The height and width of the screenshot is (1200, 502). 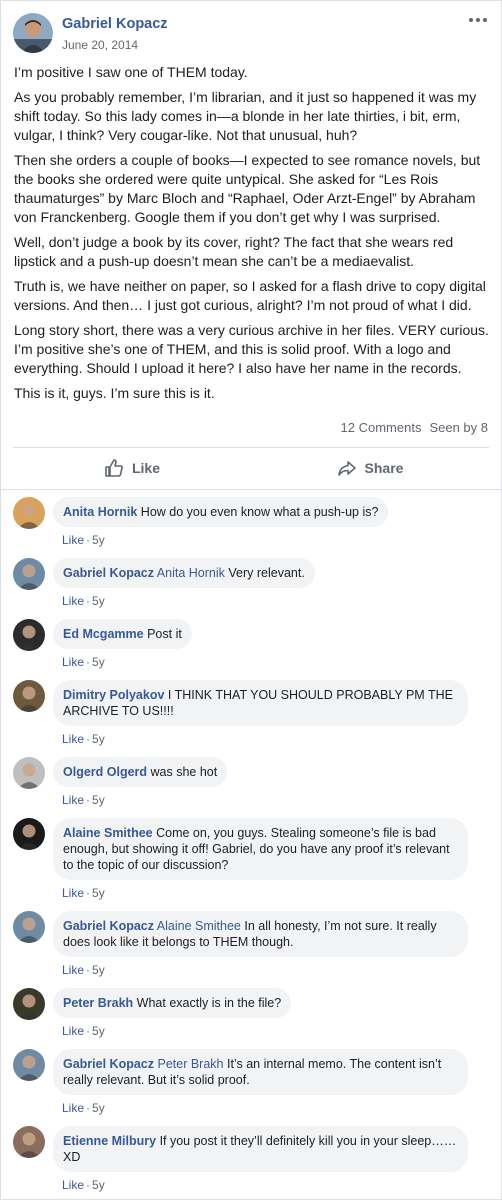 I want to click on commenter-name: Ed Mcgamme, so click(x=103, y=634).